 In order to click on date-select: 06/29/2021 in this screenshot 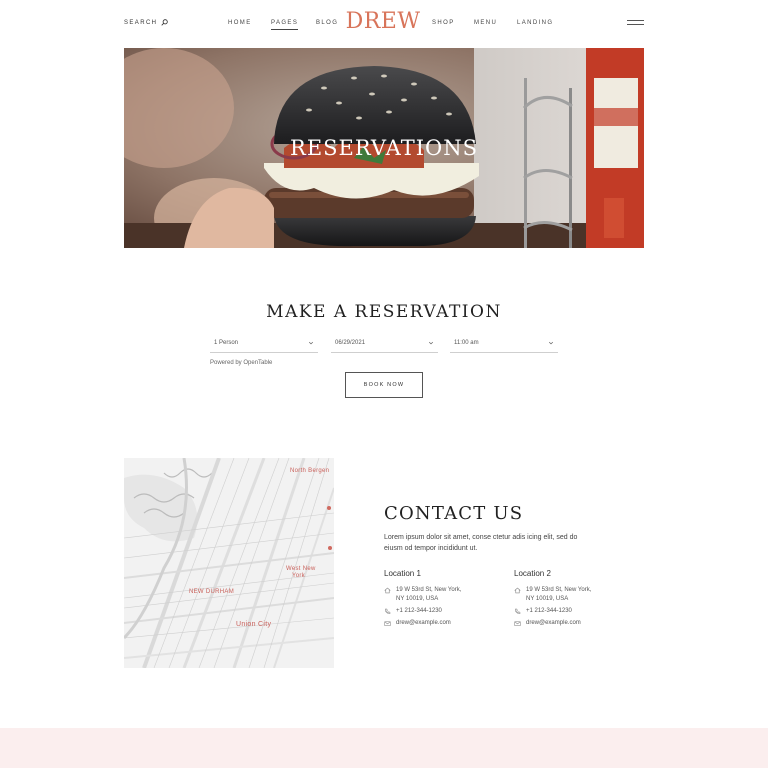, I will do `click(384, 345)`.